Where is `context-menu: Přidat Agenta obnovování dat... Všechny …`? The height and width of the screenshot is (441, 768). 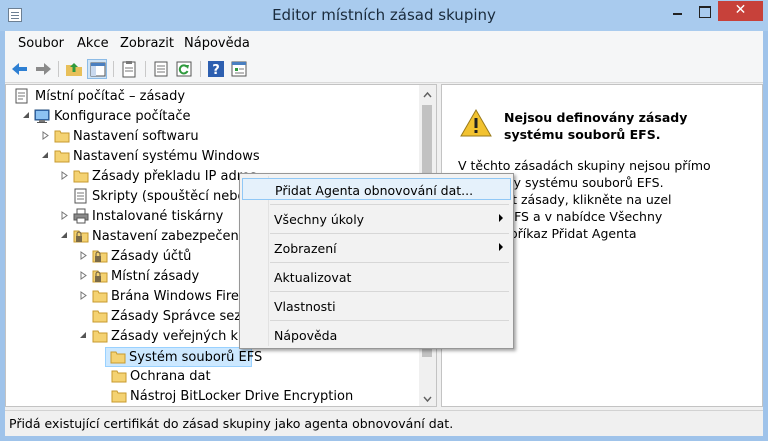 context-menu: Přidat Agenta obnovování dat... Všechny … is located at coordinates (376, 261).